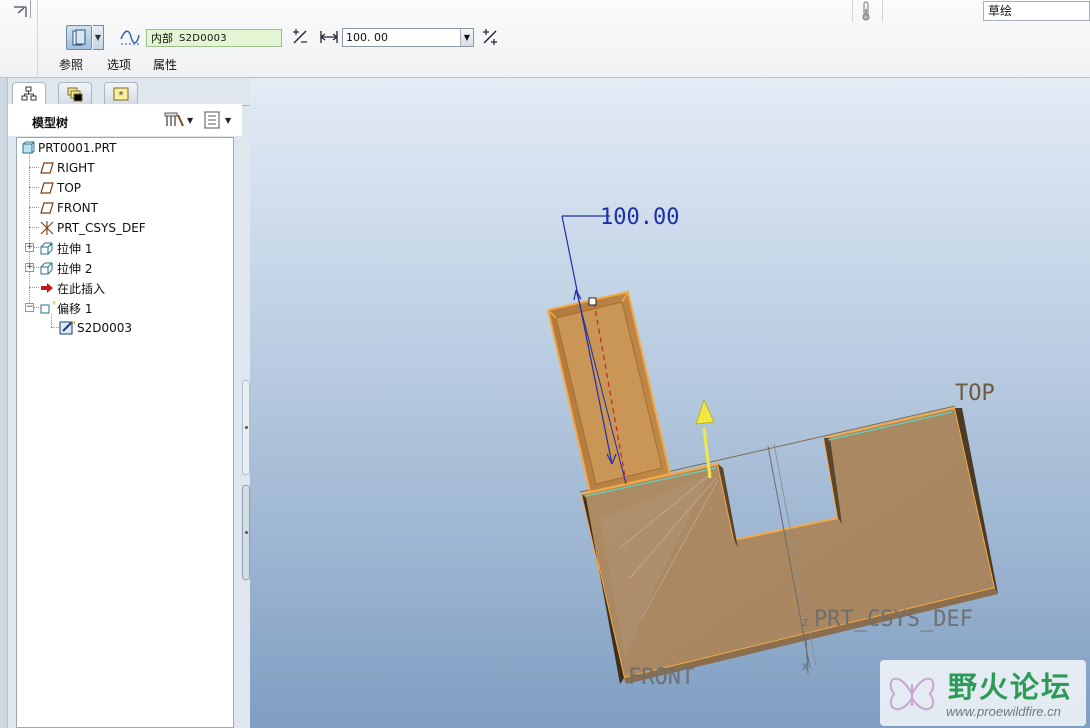 The image size is (1090, 728). Describe the element at coordinates (29, 307) in the screenshot. I see `collapse-toggle: −` at that location.